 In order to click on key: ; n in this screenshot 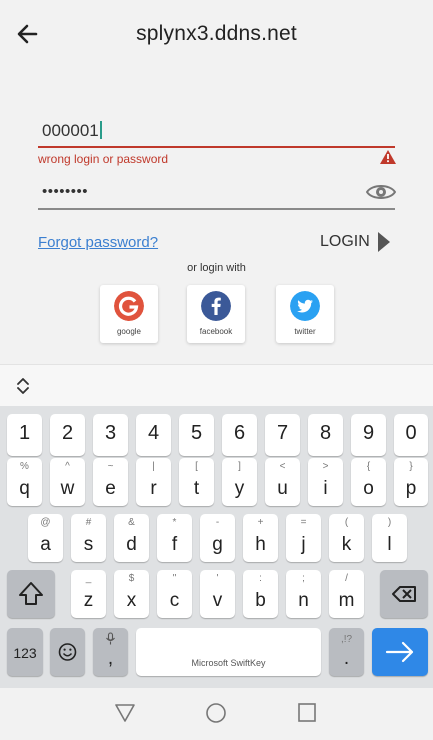, I will do `click(303, 594)`.